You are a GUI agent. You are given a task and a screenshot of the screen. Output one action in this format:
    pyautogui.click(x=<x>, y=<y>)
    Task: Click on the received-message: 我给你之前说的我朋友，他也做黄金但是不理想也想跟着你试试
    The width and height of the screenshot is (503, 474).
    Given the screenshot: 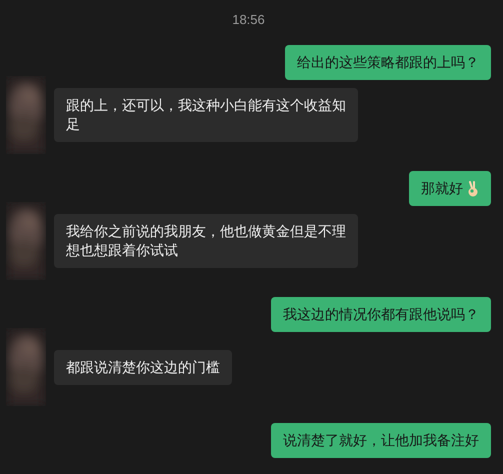 What is the action you would take?
    pyautogui.click(x=206, y=241)
    